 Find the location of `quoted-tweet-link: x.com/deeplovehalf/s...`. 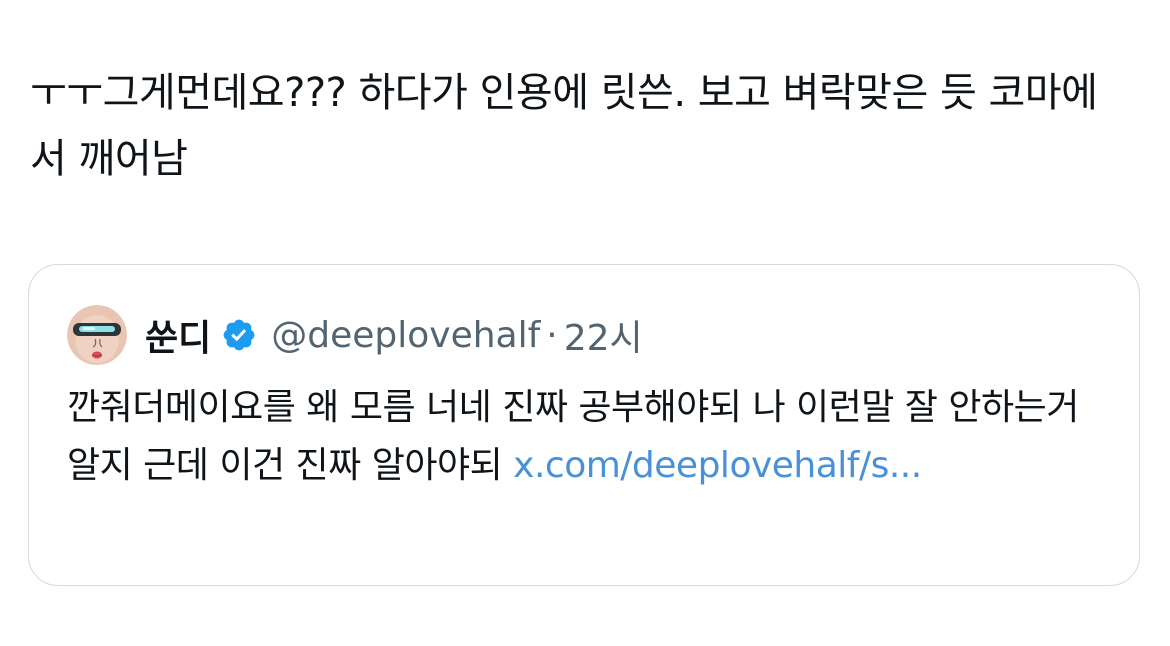

quoted-tweet-link: x.com/deeplovehalf/s... is located at coordinates (717, 465).